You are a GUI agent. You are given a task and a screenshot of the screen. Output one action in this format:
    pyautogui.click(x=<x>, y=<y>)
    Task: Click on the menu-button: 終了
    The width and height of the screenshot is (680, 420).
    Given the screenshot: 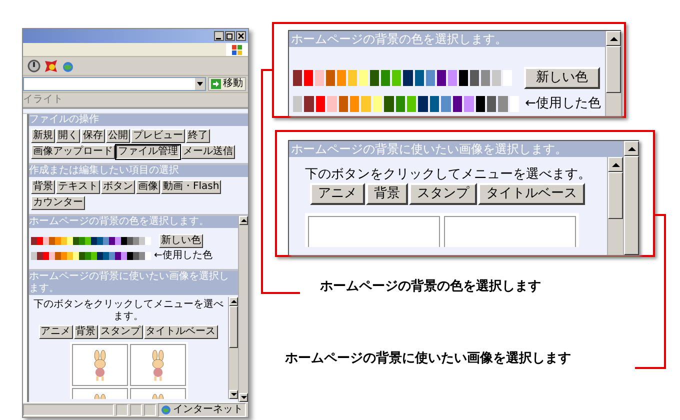 What is the action you would take?
    pyautogui.click(x=198, y=136)
    